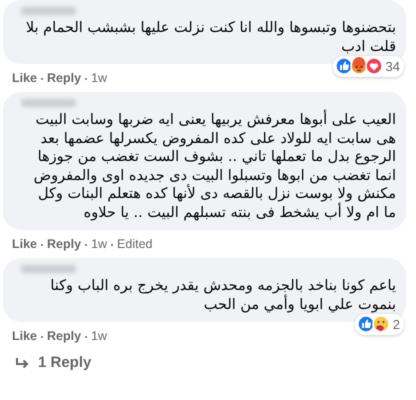  What do you see at coordinates (65, 363) in the screenshot?
I see `view-replies-link: 1 Reply` at bounding box center [65, 363].